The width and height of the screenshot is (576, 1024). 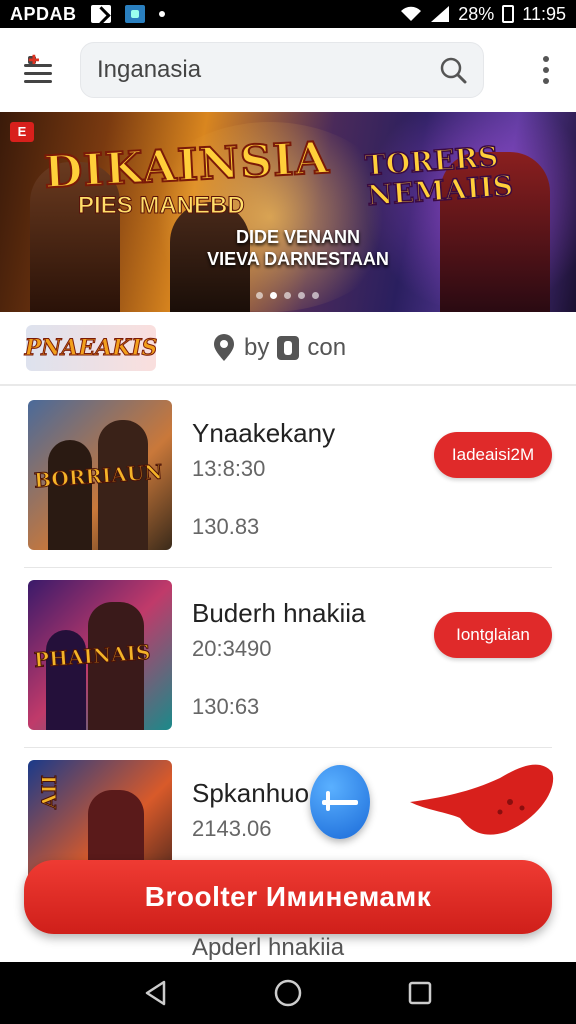 I want to click on location-pin-icon, so click(x=224, y=348).